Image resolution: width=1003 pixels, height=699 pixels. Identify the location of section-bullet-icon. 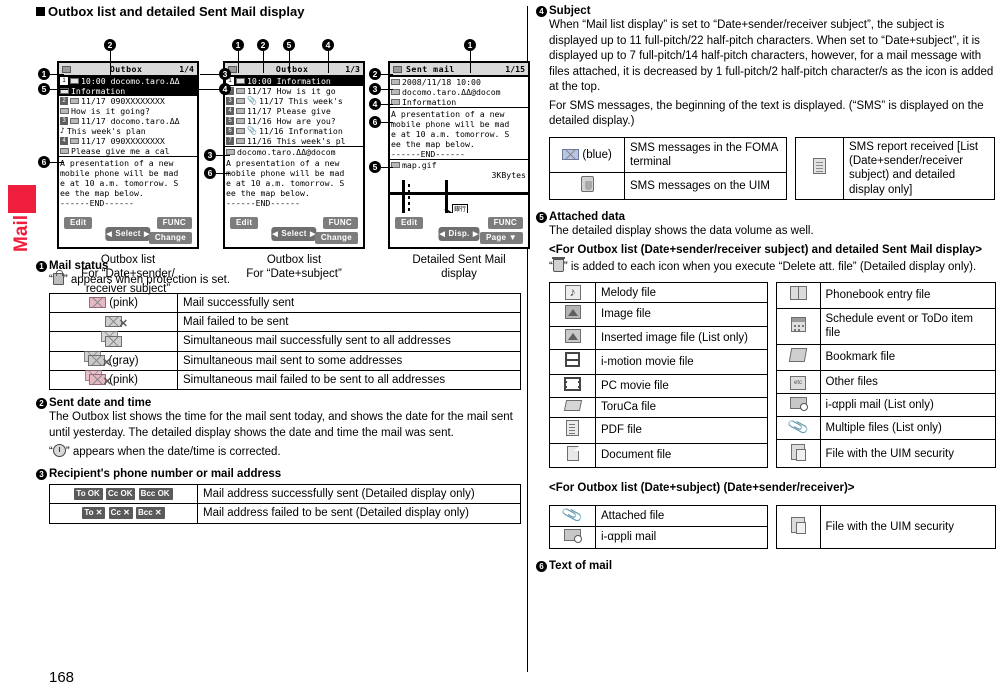
(40, 11).